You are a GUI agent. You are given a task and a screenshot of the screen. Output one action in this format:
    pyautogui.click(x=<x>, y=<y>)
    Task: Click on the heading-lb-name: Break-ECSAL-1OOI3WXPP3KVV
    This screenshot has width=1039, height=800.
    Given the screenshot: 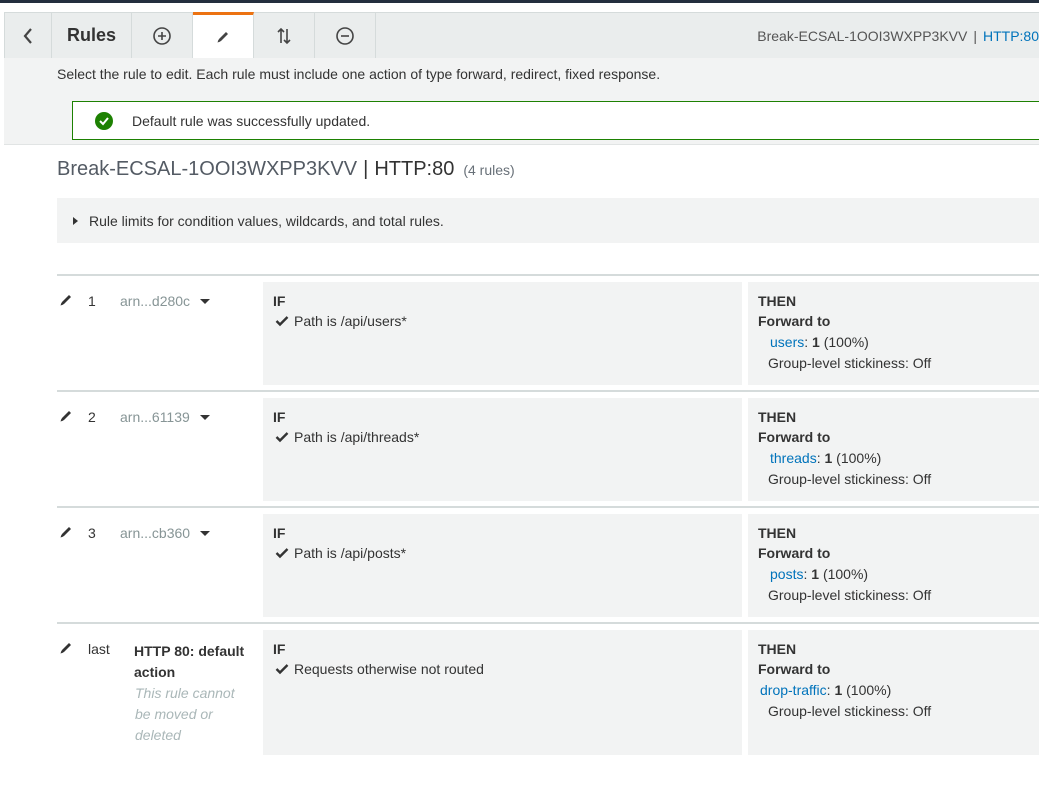 What is the action you would take?
    pyautogui.click(x=207, y=169)
    